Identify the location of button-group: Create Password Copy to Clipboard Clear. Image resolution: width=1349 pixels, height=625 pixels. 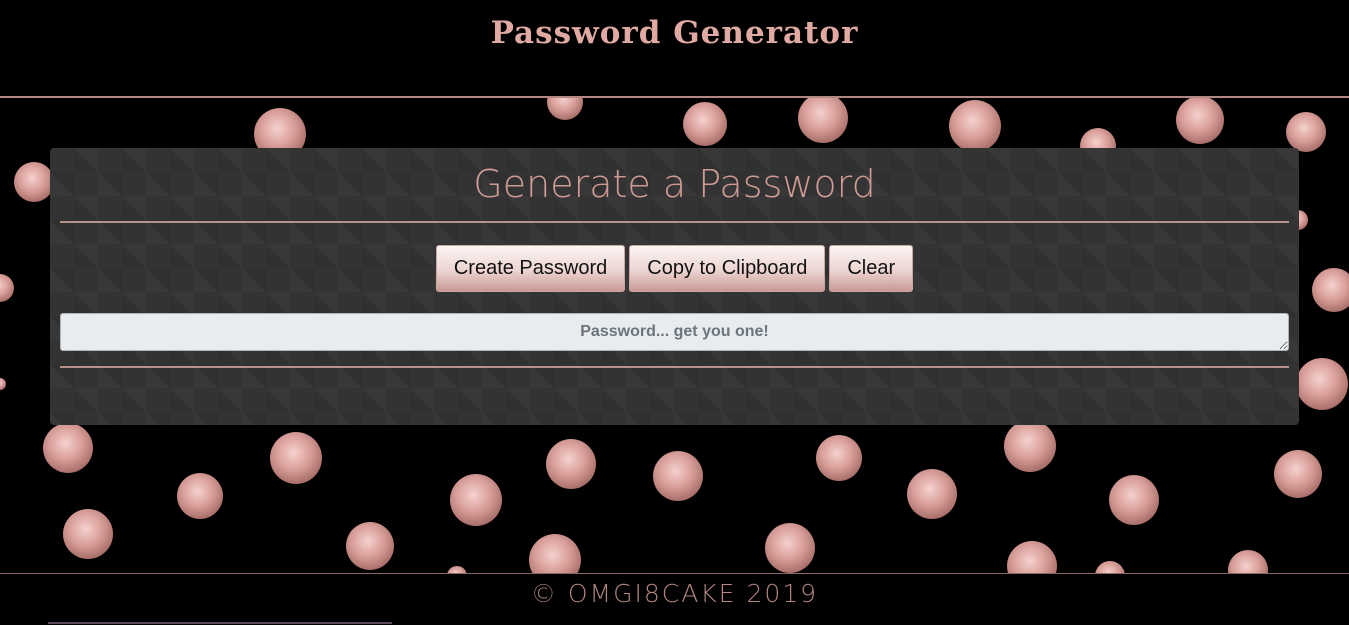
(674, 268).